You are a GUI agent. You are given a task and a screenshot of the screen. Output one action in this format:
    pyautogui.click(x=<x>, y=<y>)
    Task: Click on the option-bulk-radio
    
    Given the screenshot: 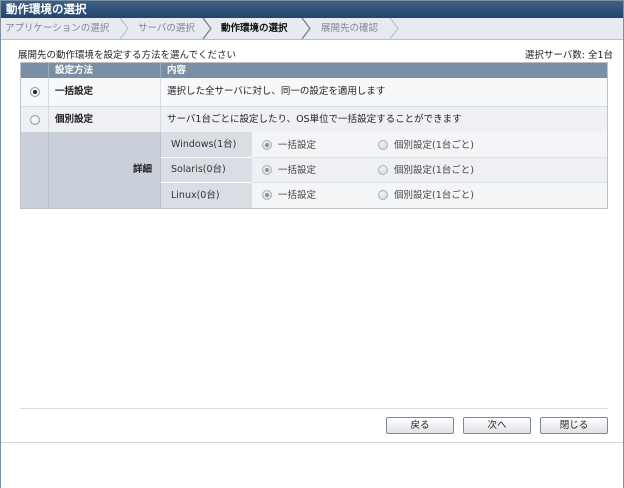 What is the action you would take?
    pyautogui.click(x=34, y=92)
    